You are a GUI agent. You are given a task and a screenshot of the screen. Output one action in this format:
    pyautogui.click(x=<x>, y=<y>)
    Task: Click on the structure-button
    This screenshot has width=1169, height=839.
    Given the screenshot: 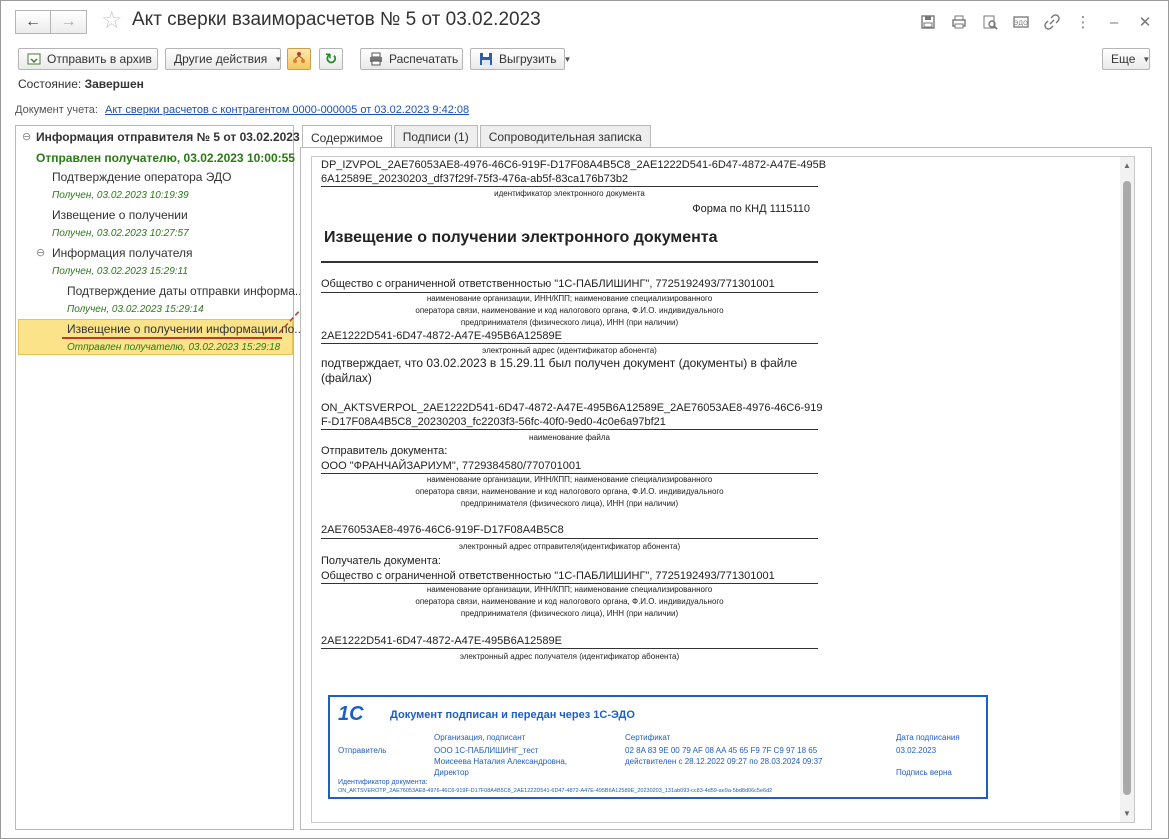 What is the action you would take?
    pyautogui.click(x=299, y=59)
    